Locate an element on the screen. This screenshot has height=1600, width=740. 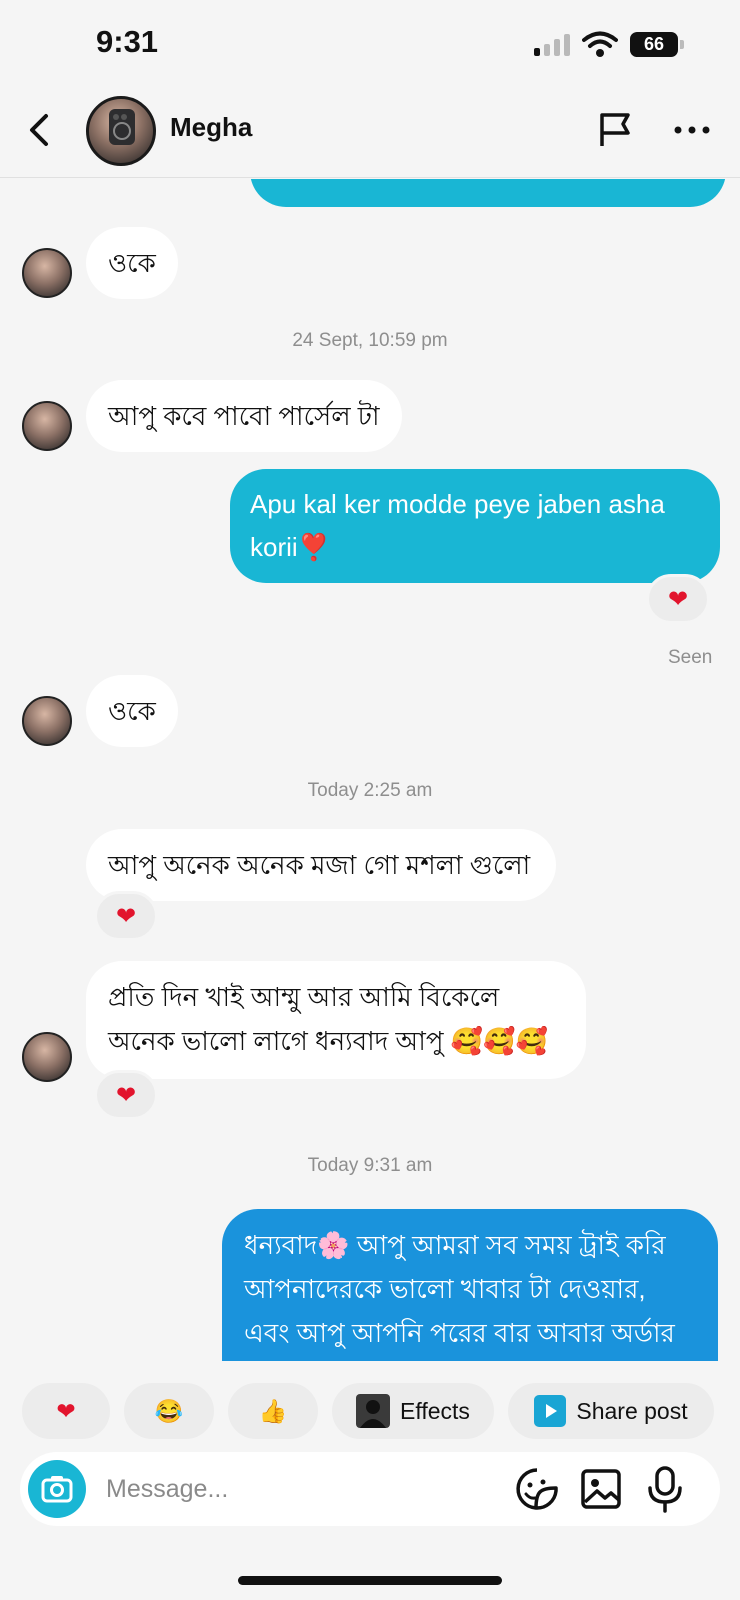
microphone-icon is located at coordinates (665, 1489).